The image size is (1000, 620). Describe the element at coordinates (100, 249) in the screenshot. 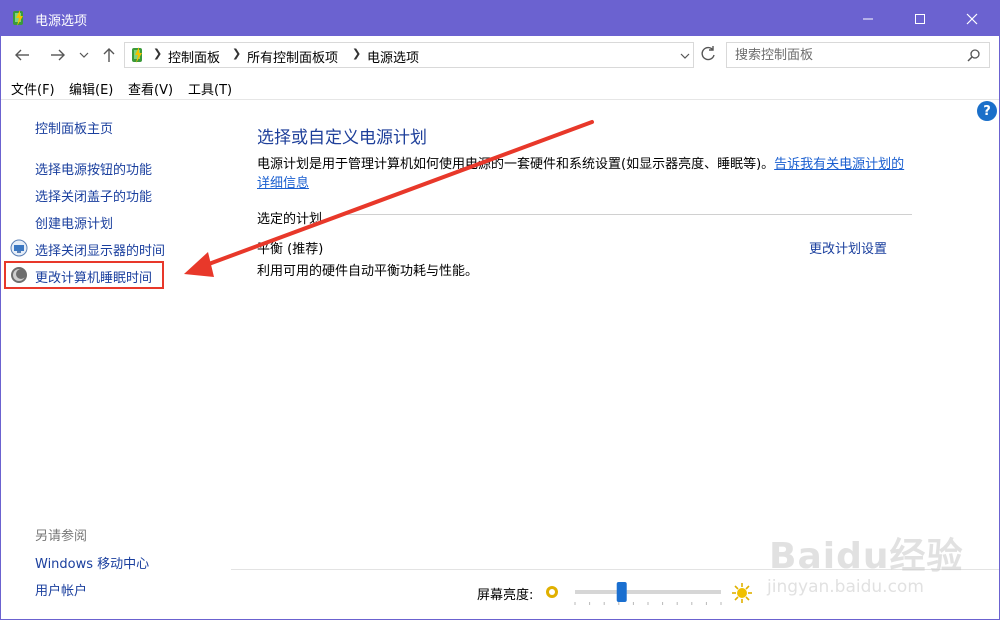

I see `display-off-time-link: 选择关闭显示器的时间` at that location.